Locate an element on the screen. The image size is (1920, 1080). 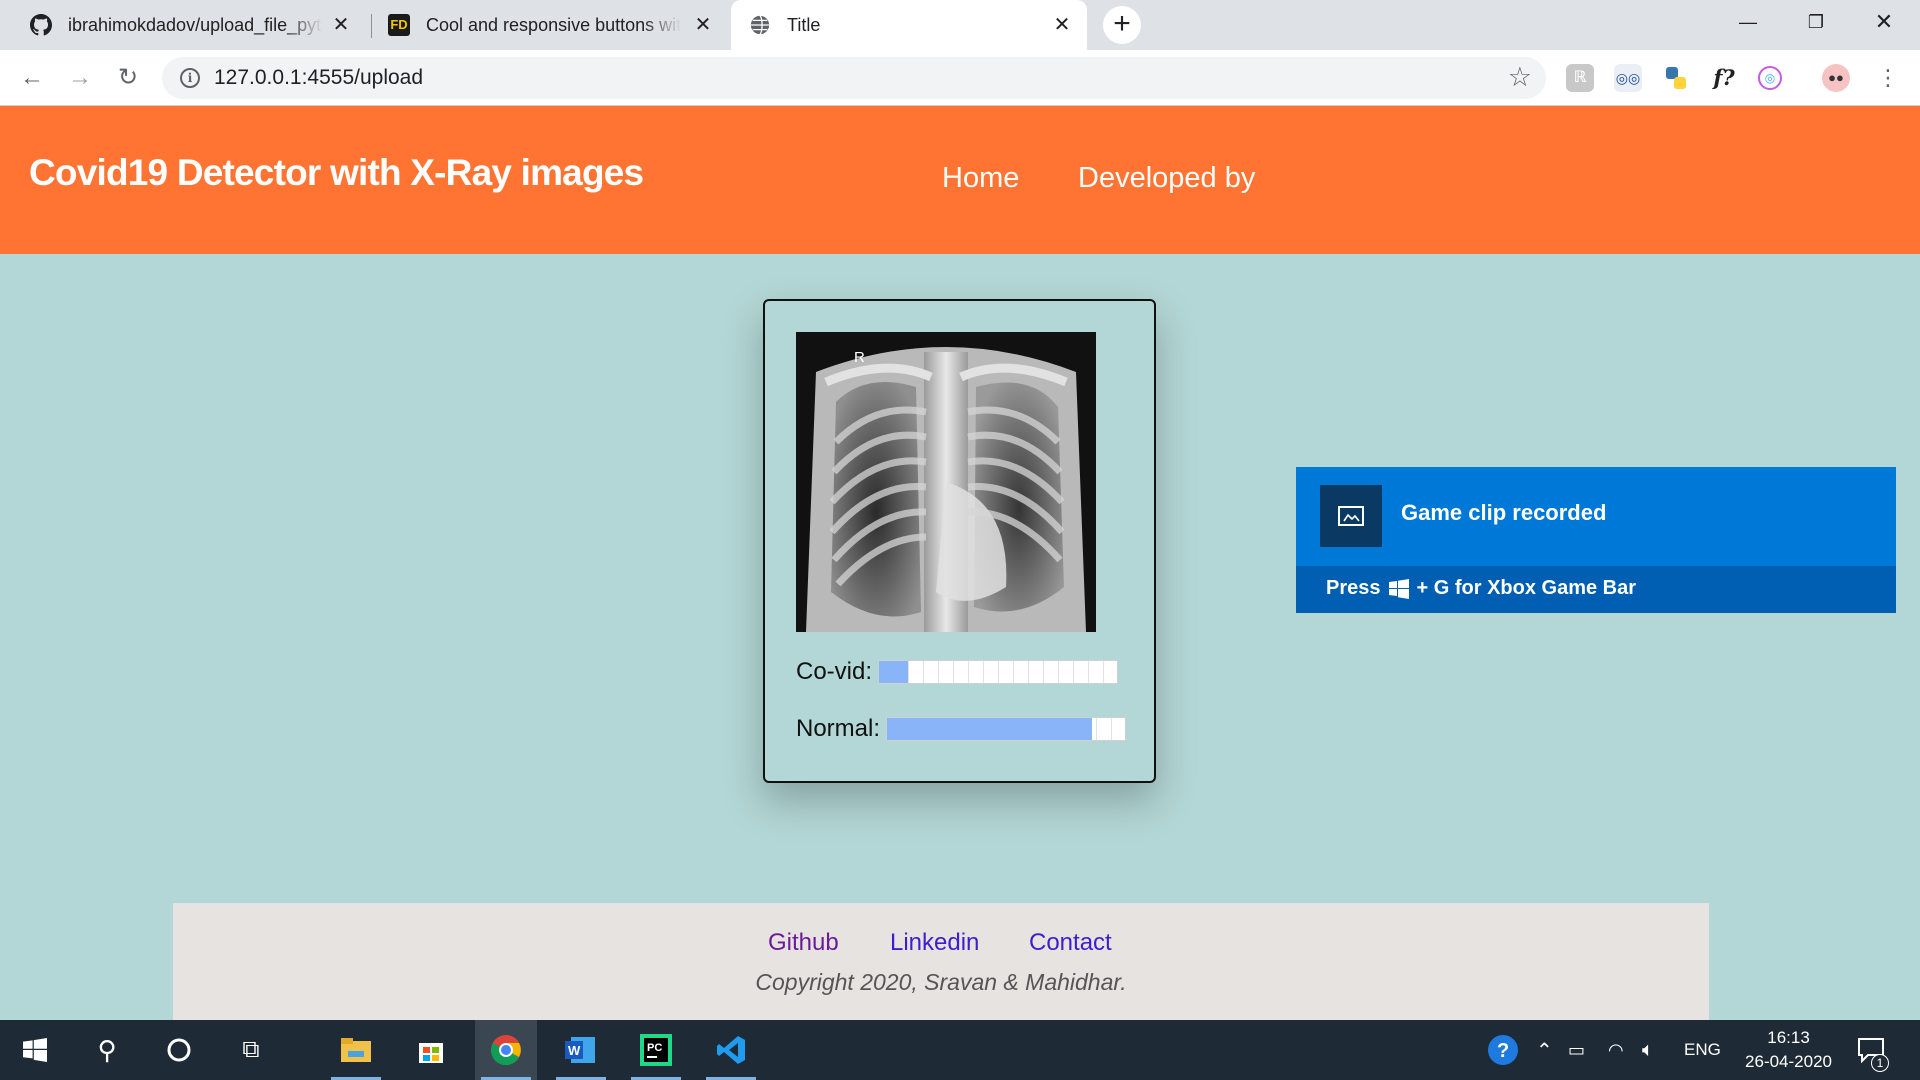
toast-hint-prefix: Press is located at coordinates (1353, 588).